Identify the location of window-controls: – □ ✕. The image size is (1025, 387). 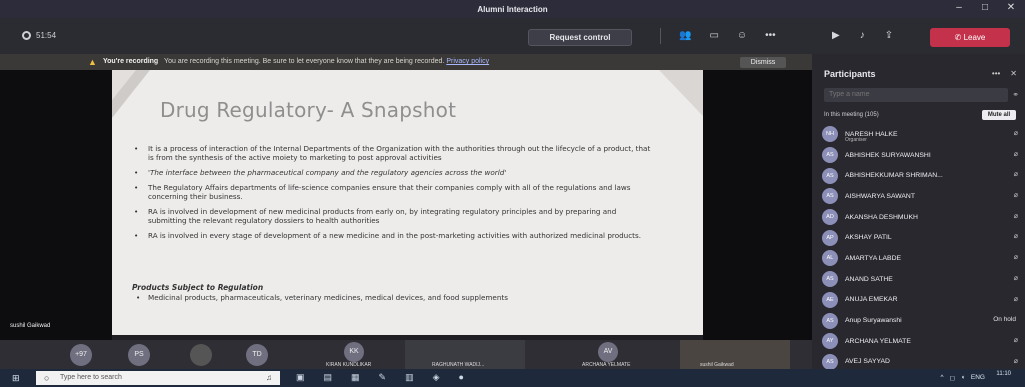
(985, 7).